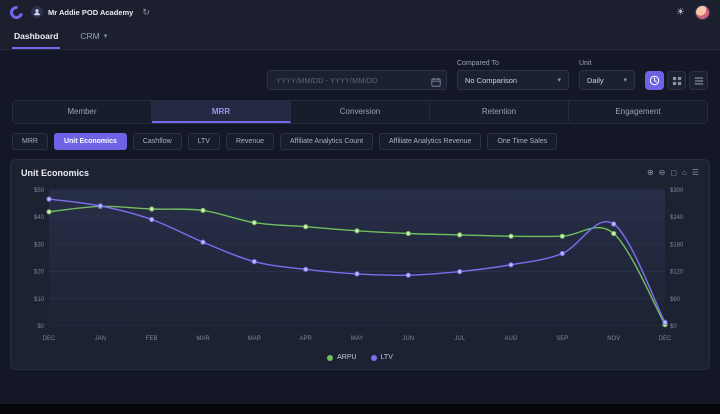 The image size is (720, 414). What do you see at coordinates (585, 63) in the screenshot?
I see `unit-label: Unit` at bounding box center [585, 63].